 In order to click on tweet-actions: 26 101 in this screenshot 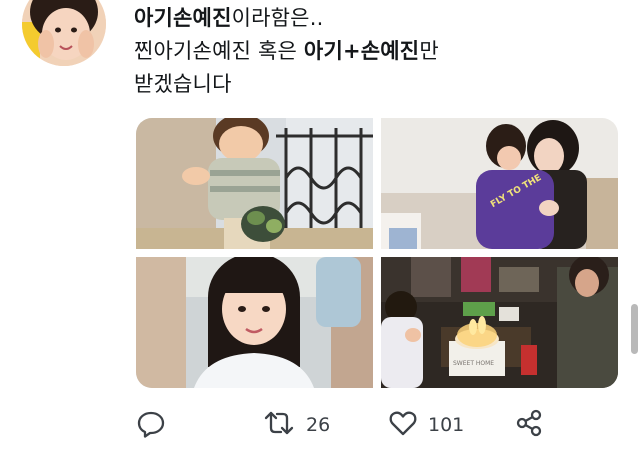, I will do `click(320, 425)`.